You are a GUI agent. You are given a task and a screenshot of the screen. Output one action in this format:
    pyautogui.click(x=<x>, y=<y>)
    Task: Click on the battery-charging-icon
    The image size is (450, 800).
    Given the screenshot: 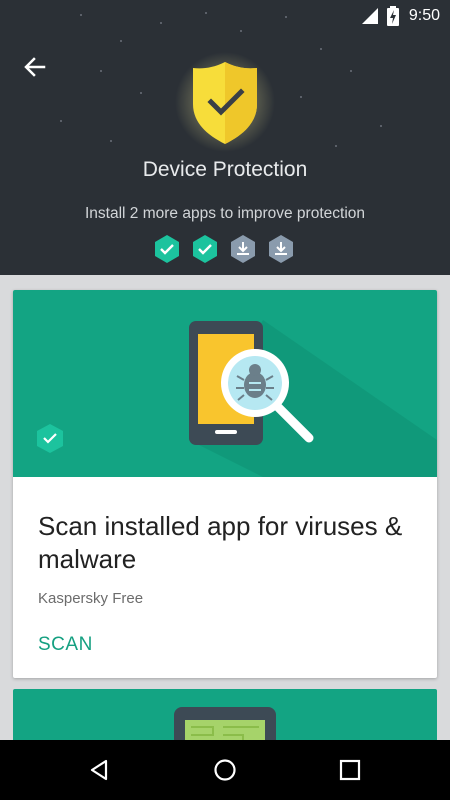 What is the action you would take?
    pyautogui.click(x=392, y=16)
    